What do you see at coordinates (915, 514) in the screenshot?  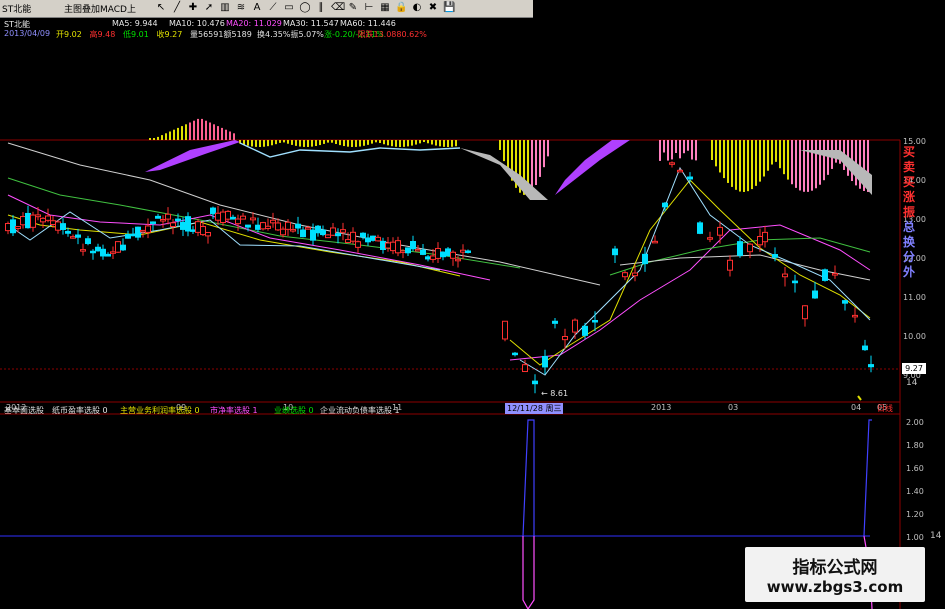 I see `sub-axis-tick: 1.20` at bounding box center [915, 514].